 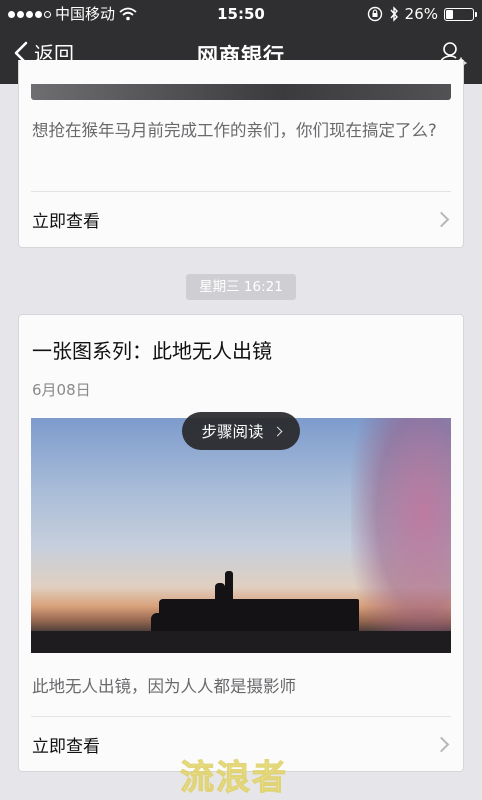 What do you see at coordinates (449, 14) in the screenshot?
I see `battery-fill` at bounding box center [449, 14].